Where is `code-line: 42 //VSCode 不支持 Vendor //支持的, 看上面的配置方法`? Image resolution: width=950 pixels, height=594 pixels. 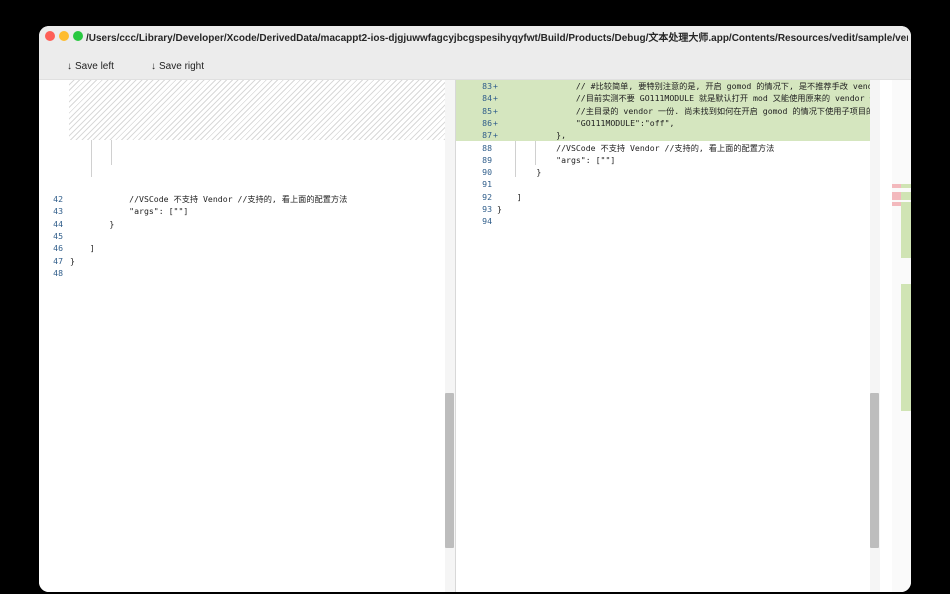
code-line: 42 //VSCode 不支持 Vendor //支持的, 看上面的配置方法 is located at coordinates (247, 199).